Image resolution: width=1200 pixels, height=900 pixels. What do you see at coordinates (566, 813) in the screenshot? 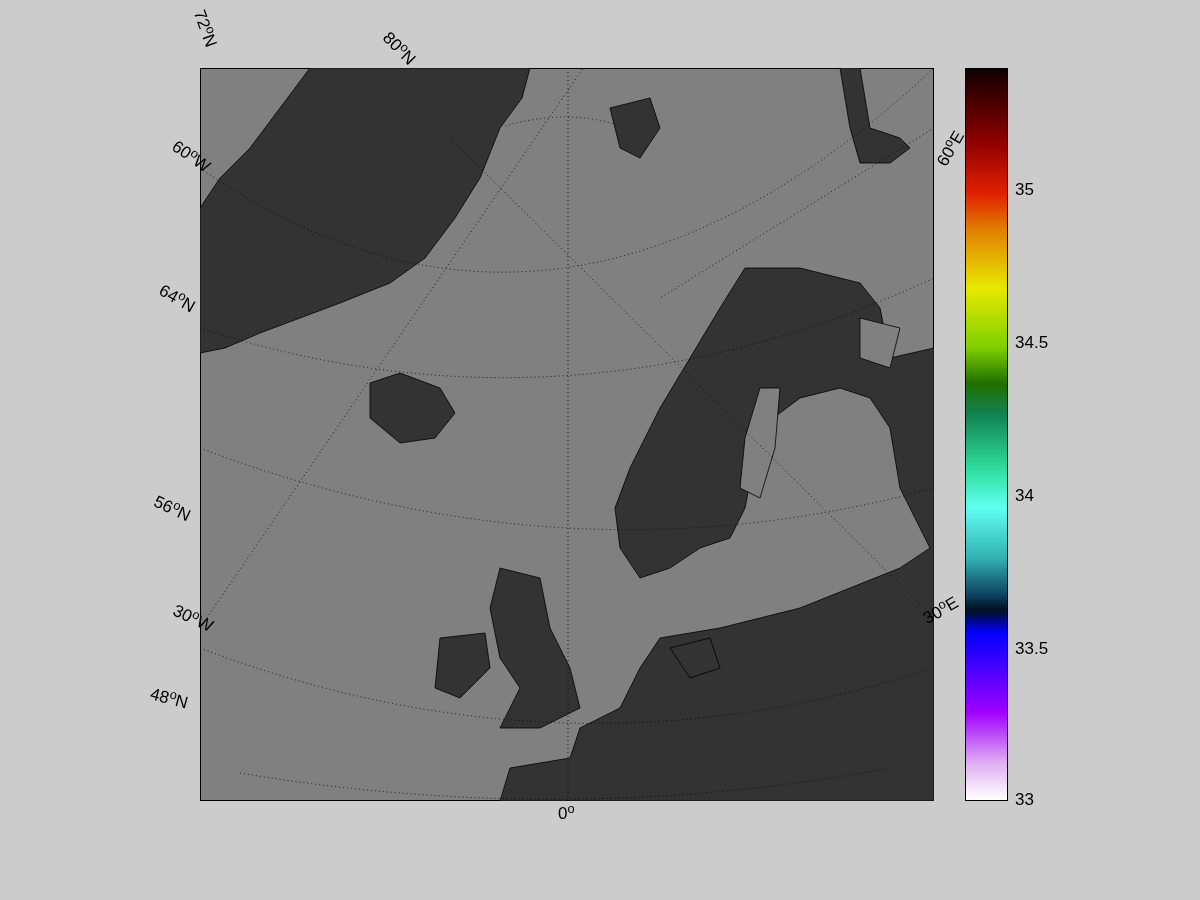
I see `grid-label: 0$^{o}$` at bounding box center [566, 813].